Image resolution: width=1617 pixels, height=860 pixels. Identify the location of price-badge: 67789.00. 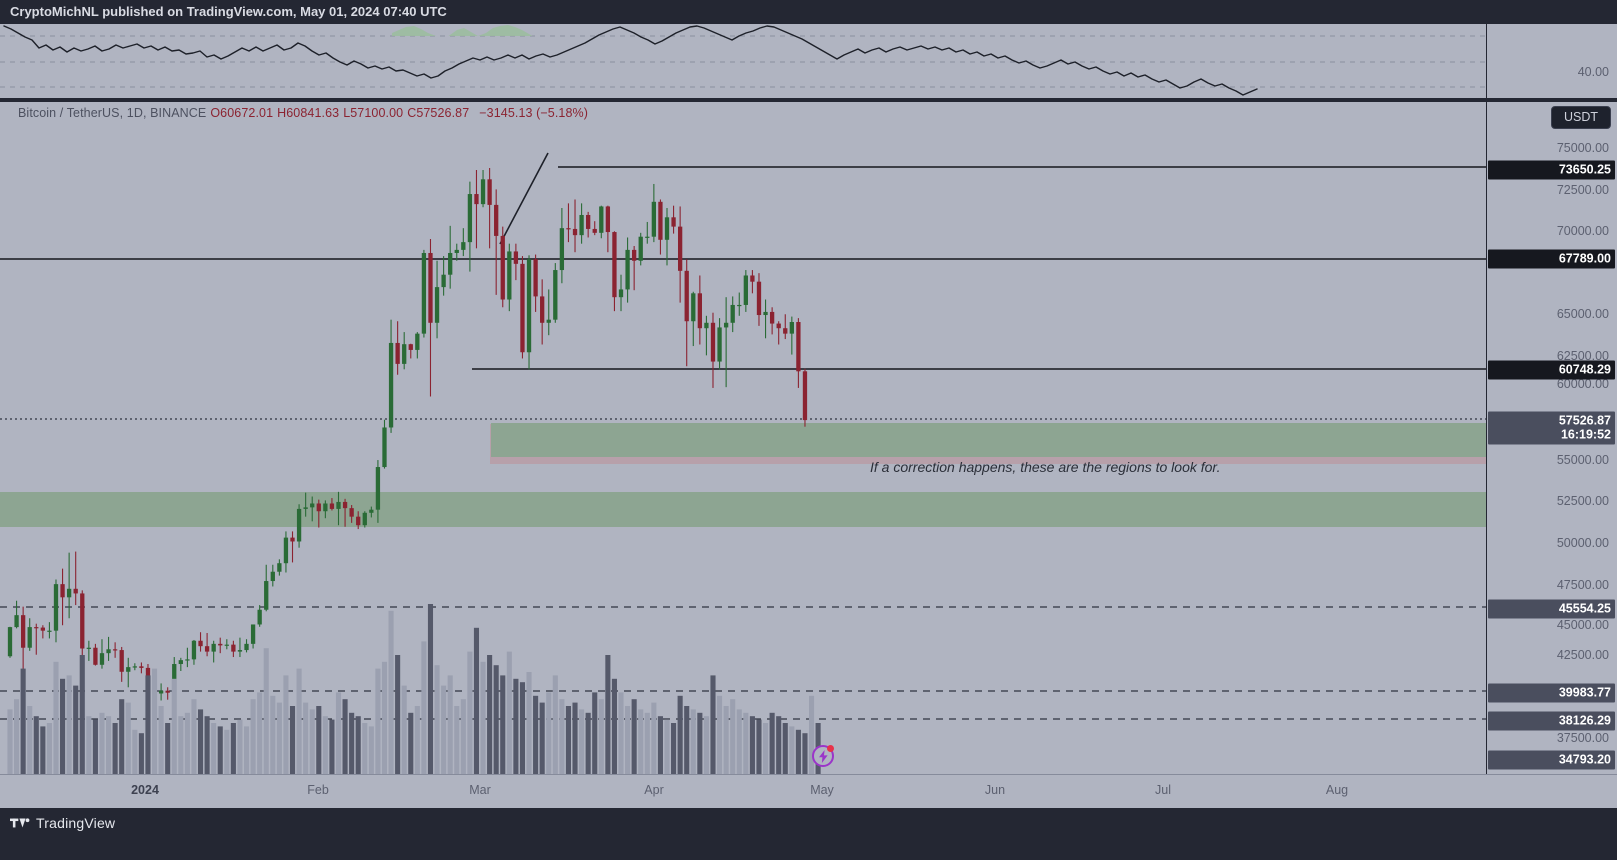
(1551, 259).